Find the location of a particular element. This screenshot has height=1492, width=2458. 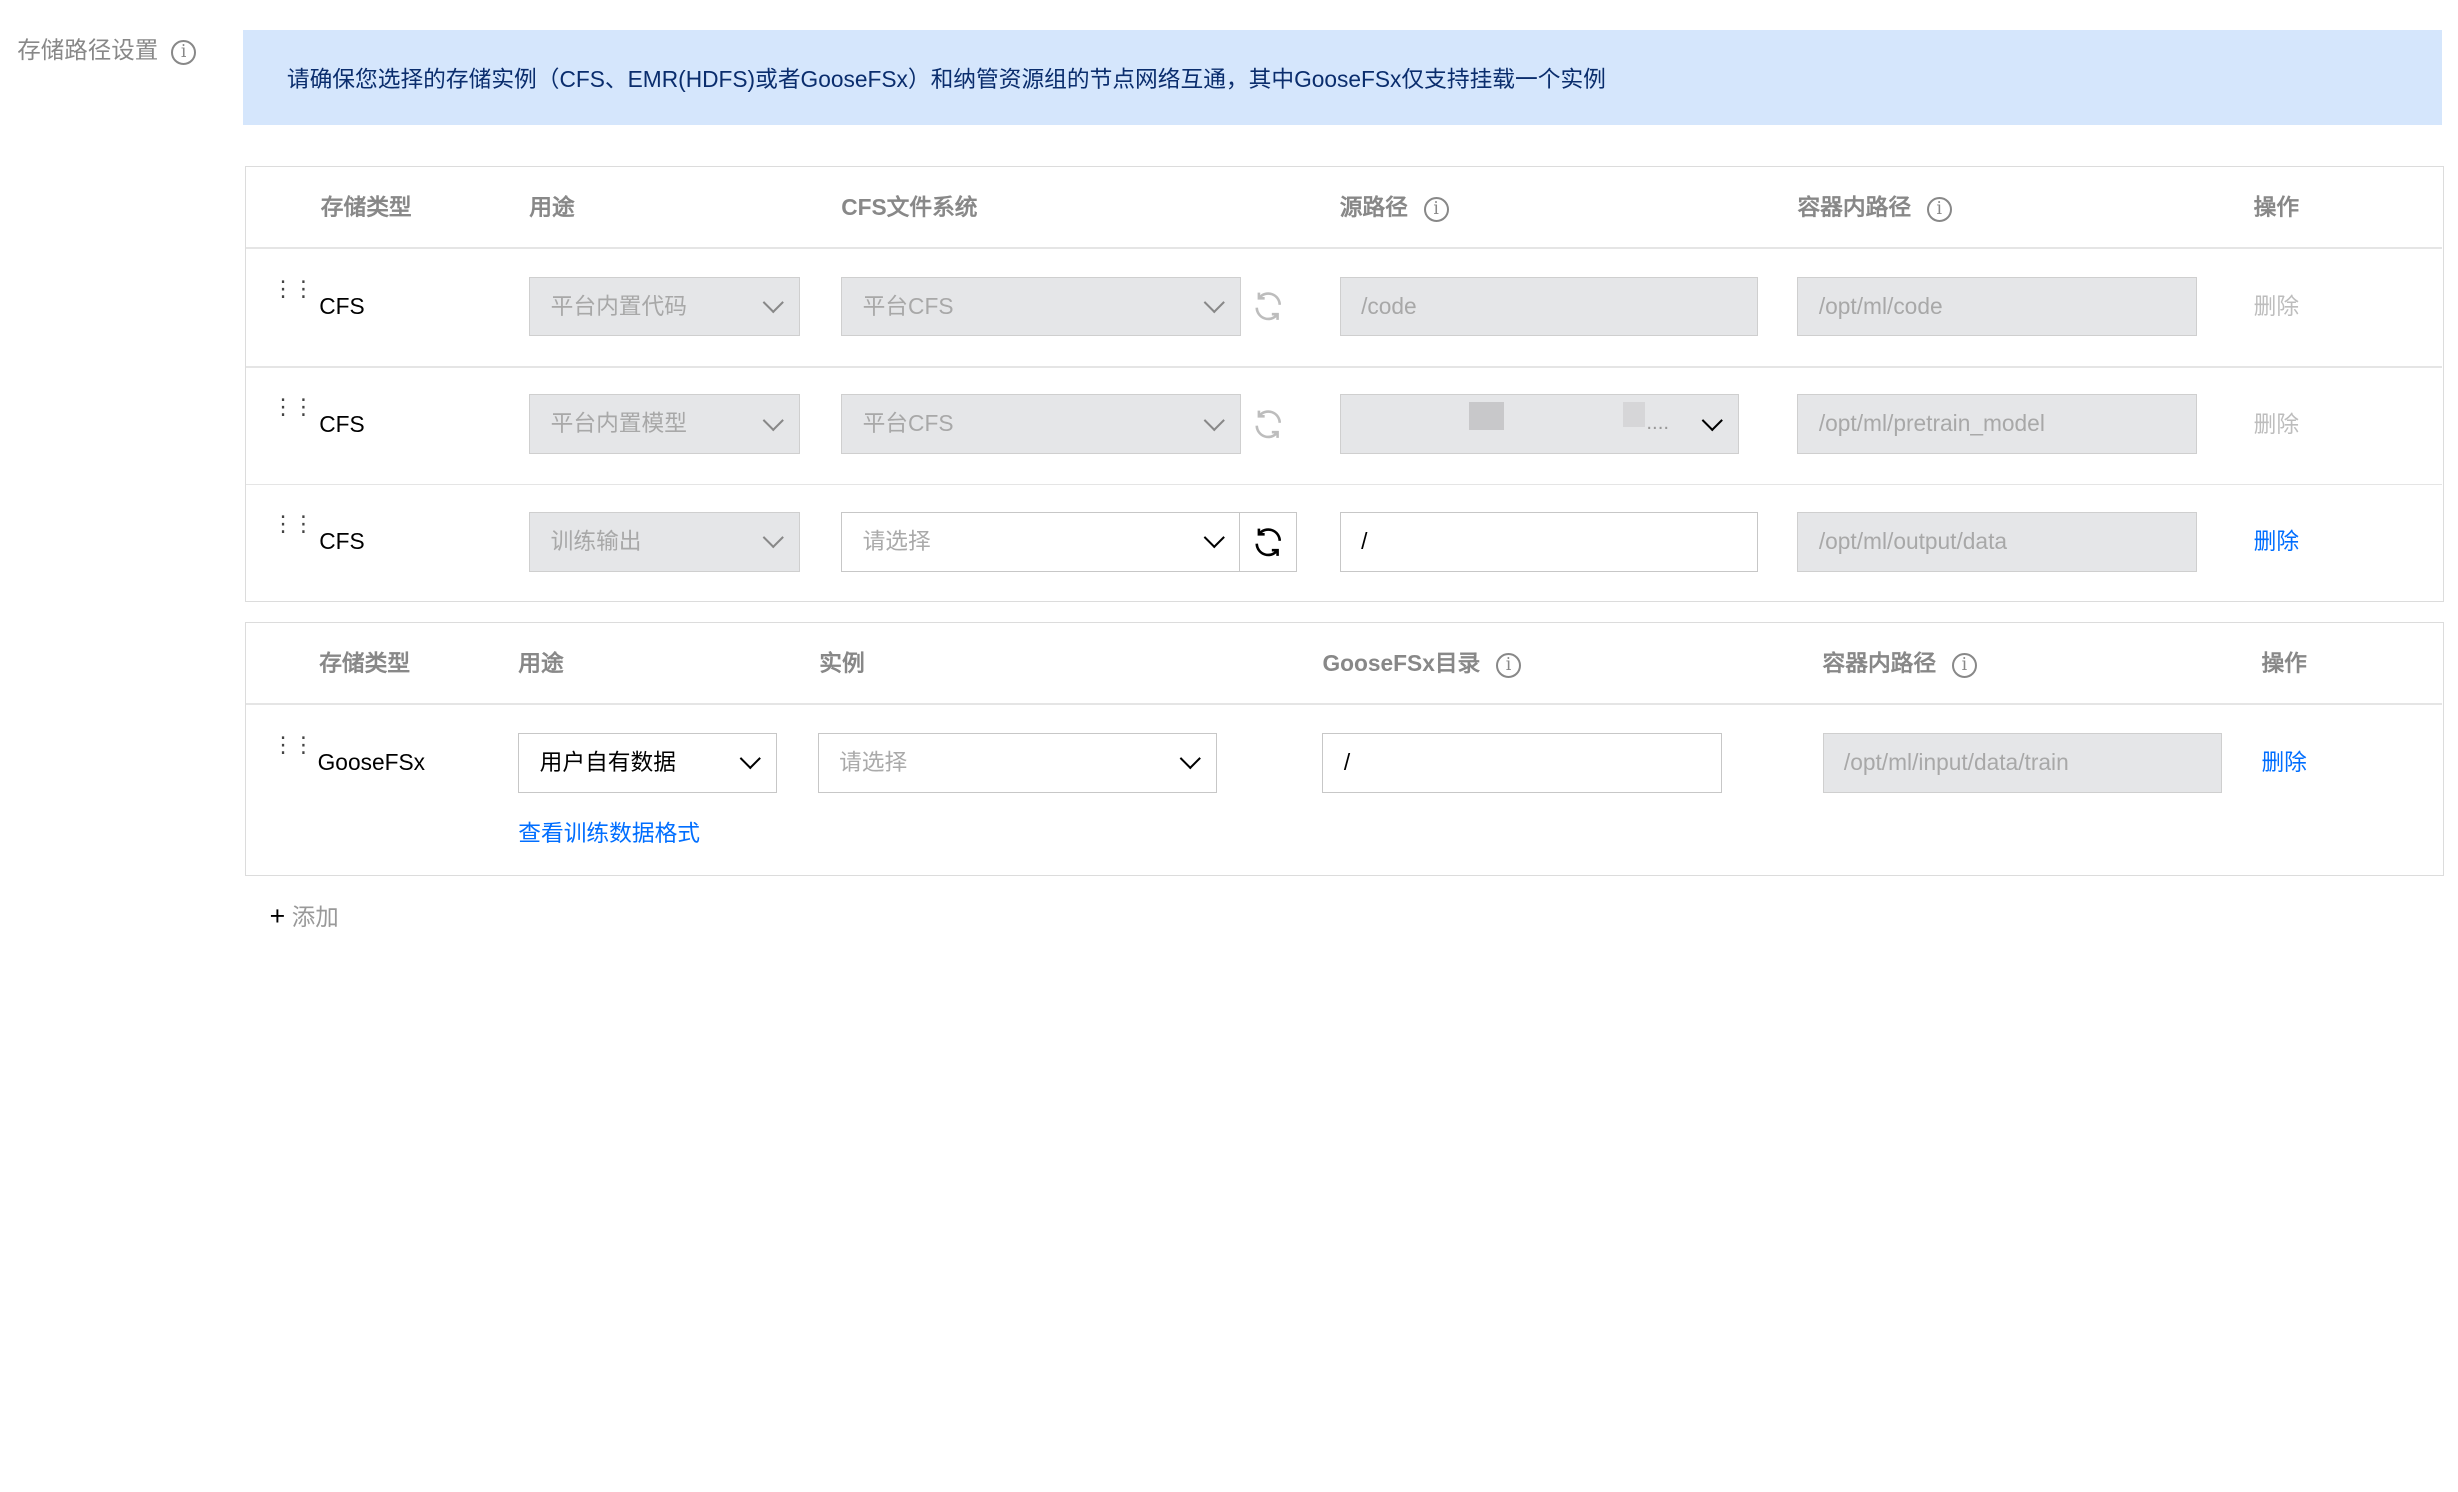

row-type: GooseFSx is located at coordinates (371, 762).